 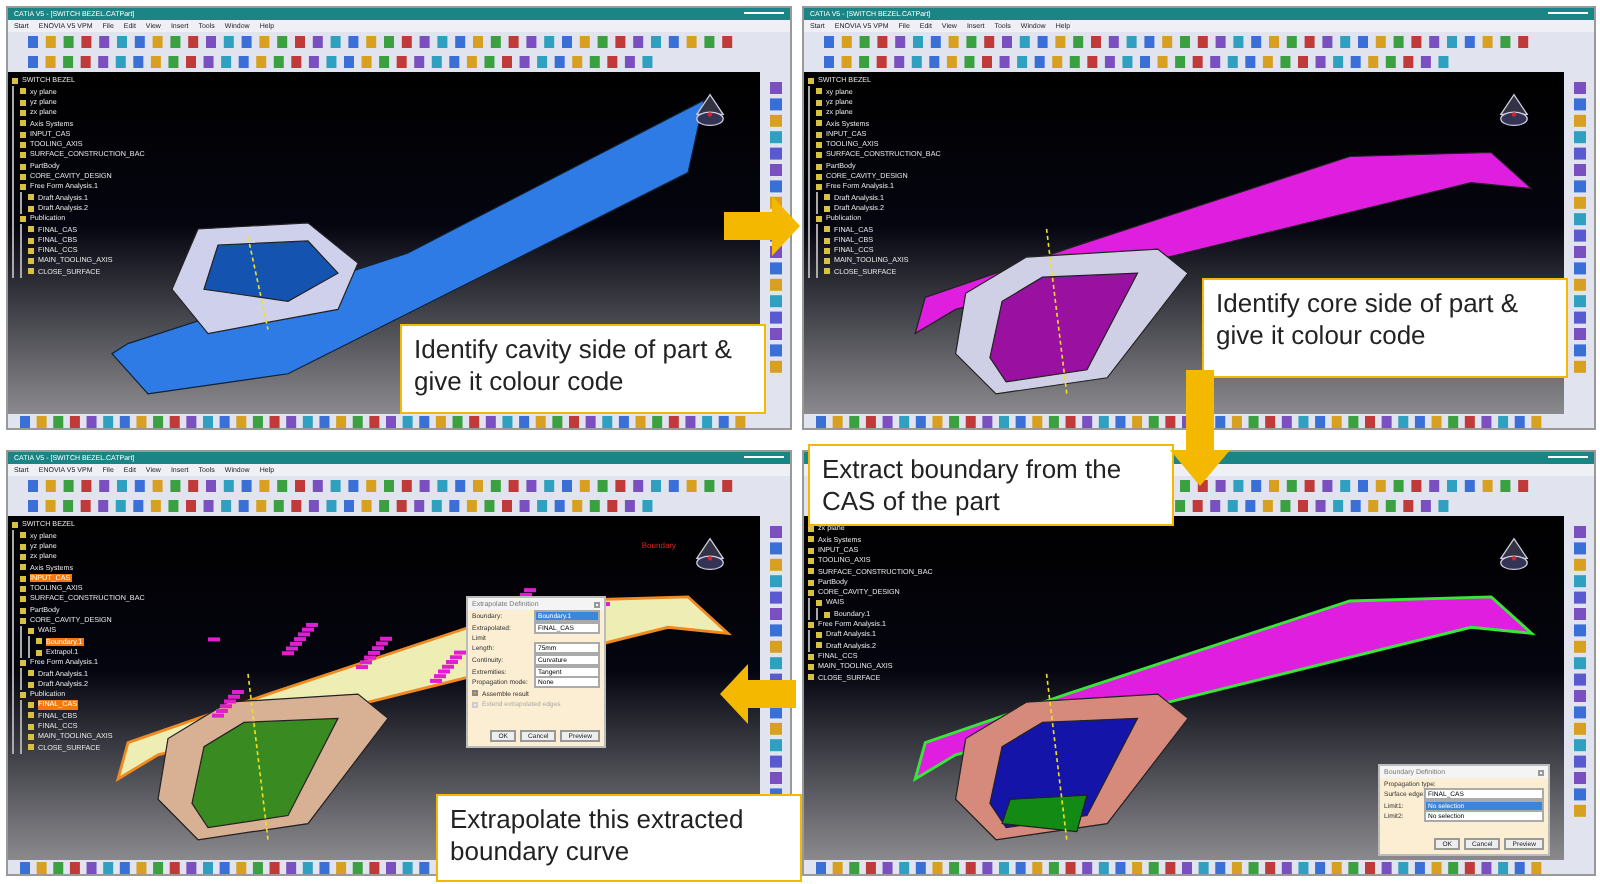 What do you see at coordinates (1385, 328) in the screenshot?
I see `callout-tooltip: Identify core side of part & give it colour code` at bounding box center [1385, 328].